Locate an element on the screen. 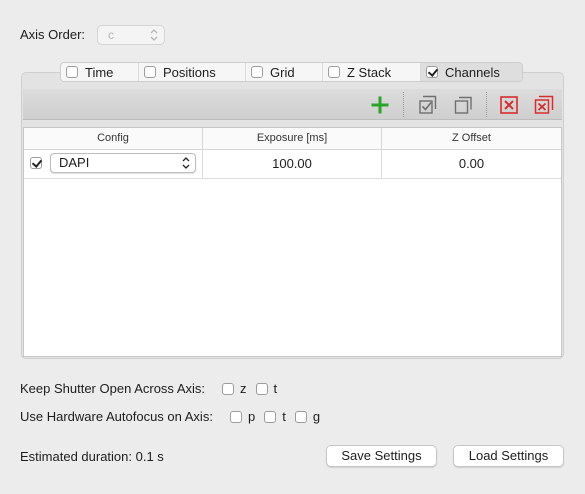  tab-grid-label: Grid is located at coordinates (282, 72).